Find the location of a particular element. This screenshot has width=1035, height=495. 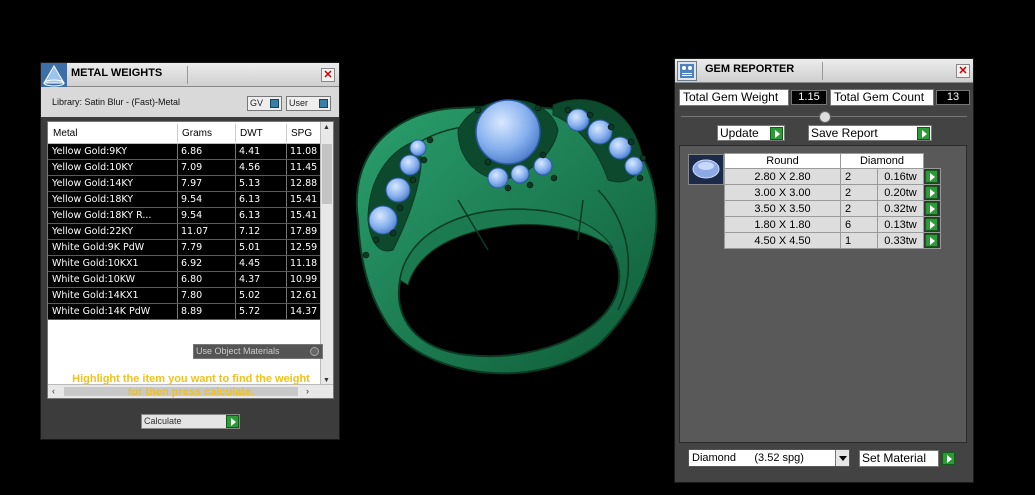

gem-table-row: 1.80 X 1.80 6 0.13tw is located at coordinates (832, 224).